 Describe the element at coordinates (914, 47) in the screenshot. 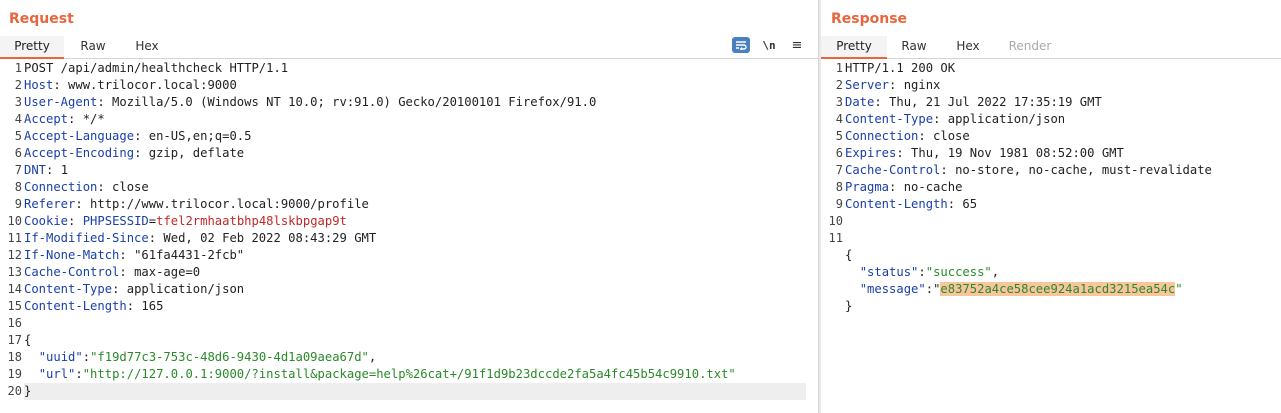

I see `response-tab-raw: Raw` at that location.